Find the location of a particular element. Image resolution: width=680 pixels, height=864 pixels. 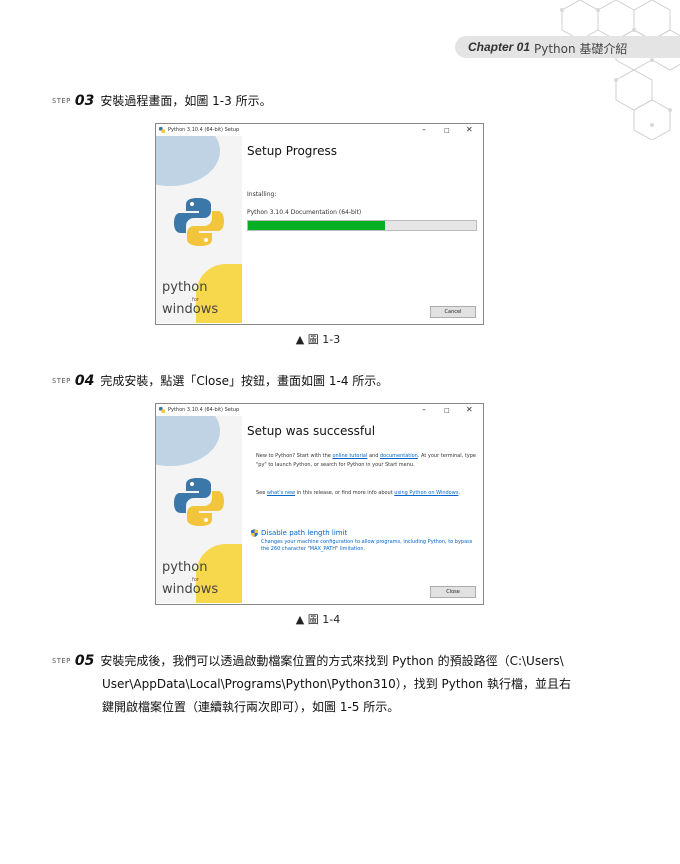

whats-new-text: in this release, or find more info about is located at coordinates (345, 493).